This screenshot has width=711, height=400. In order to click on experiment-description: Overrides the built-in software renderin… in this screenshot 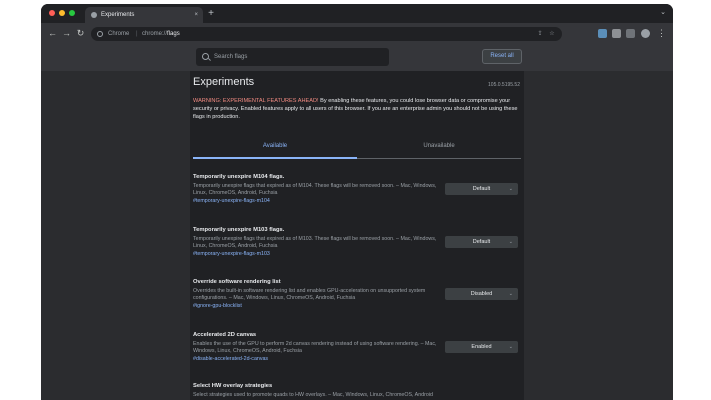, I will do `click(309, 294)`.